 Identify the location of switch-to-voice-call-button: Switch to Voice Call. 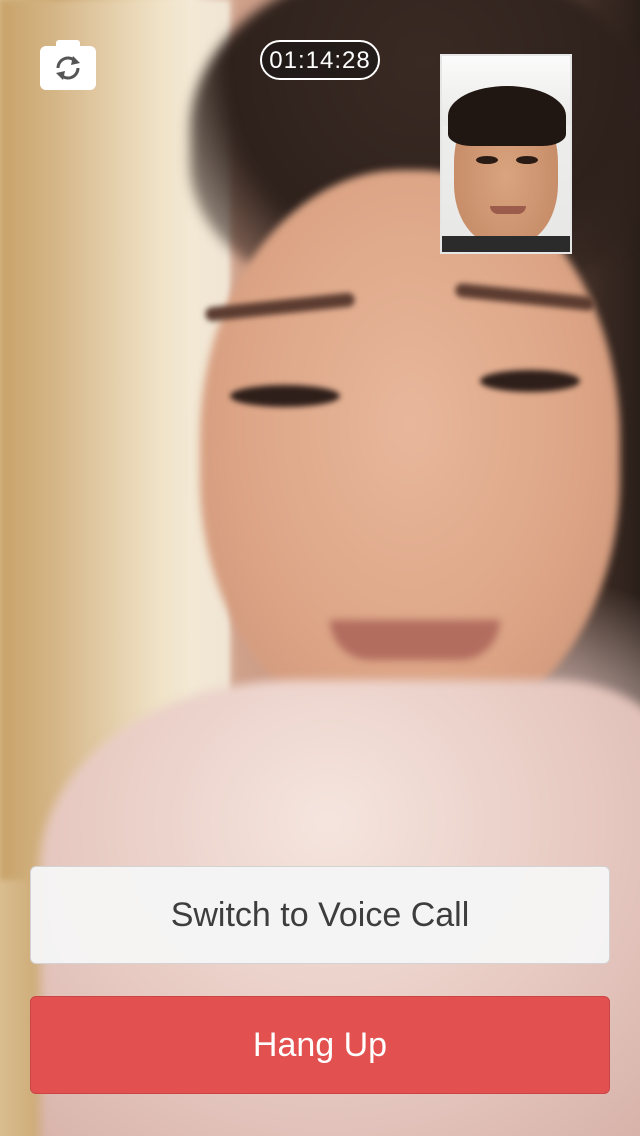
(320, 915).